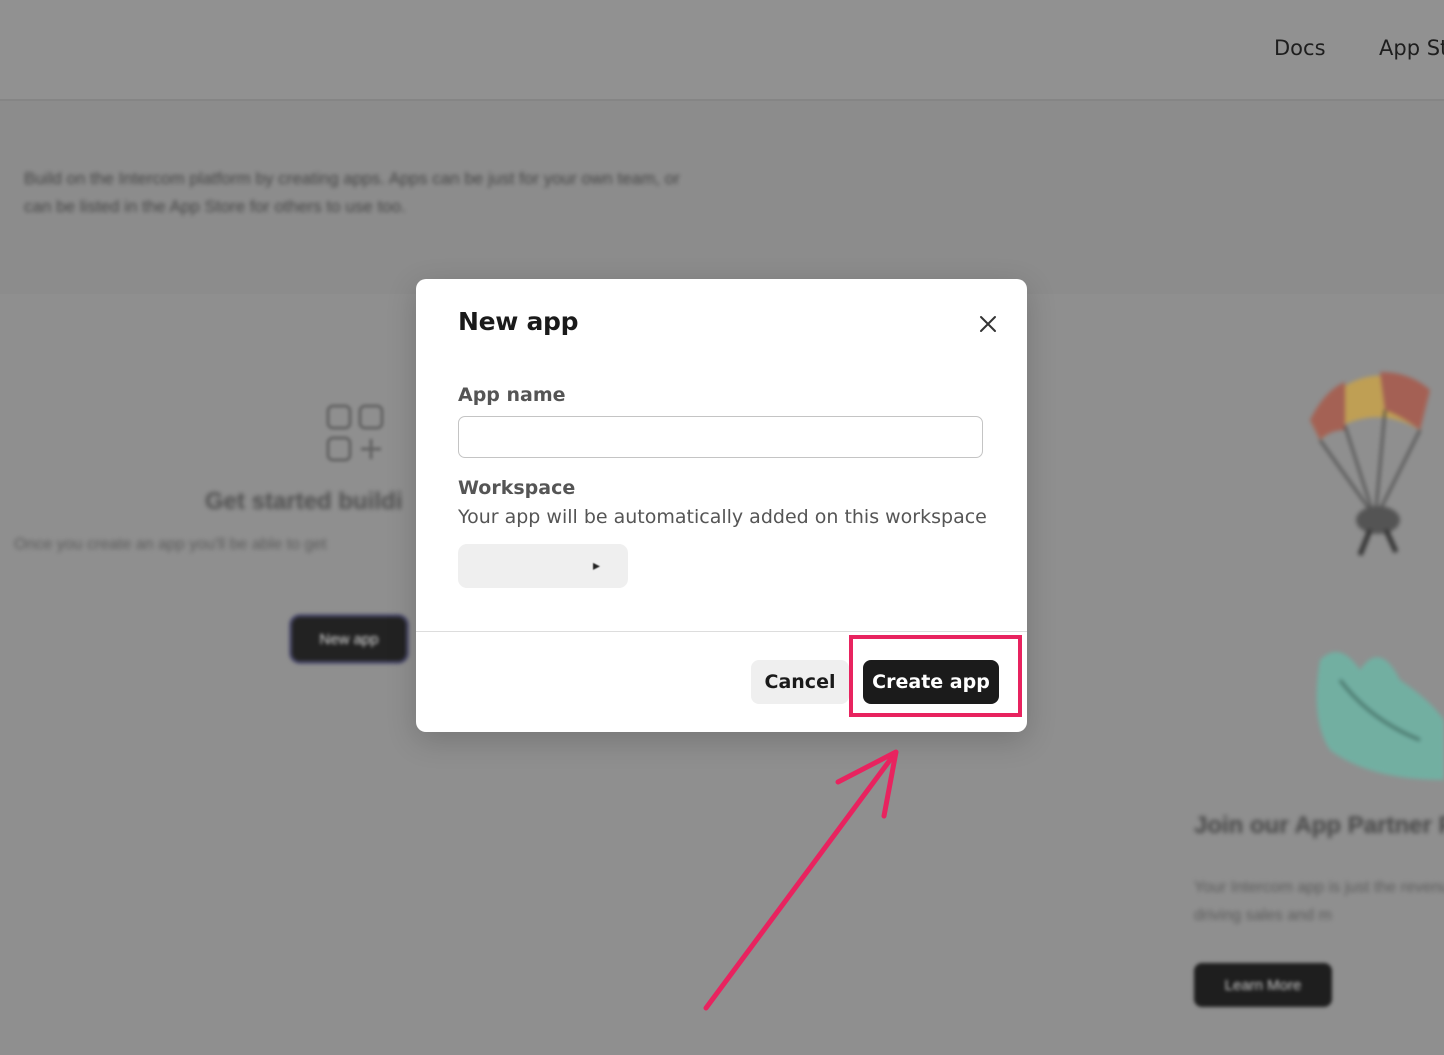 The width and height of the screenshot is (1444, 1055). I want to click on partner-program-title: Join our App Partner P, so click(1319, 825).